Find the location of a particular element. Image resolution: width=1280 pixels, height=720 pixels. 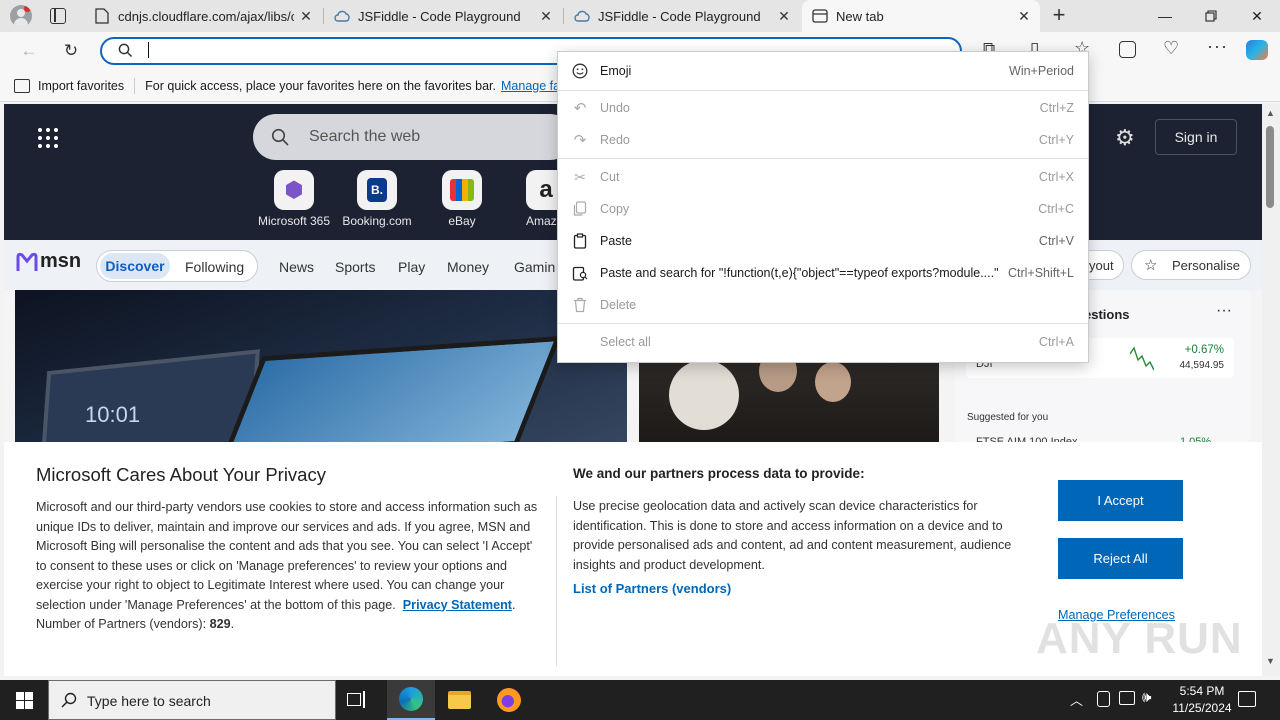

show-hidden-icons: ︿ is located at coordinates (1076, 699).